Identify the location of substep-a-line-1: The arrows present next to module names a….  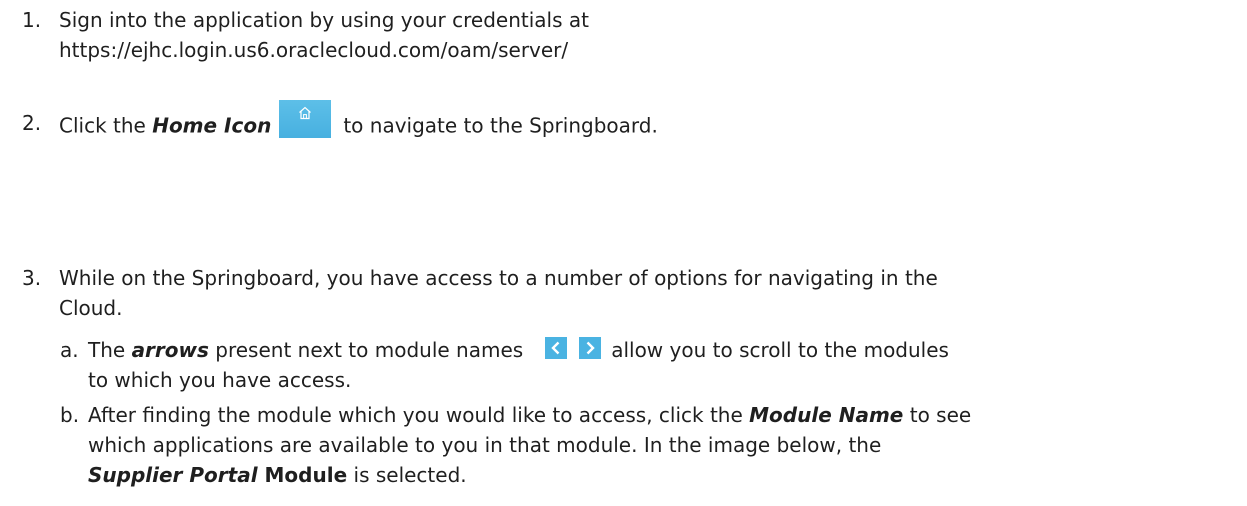
(518, 350).